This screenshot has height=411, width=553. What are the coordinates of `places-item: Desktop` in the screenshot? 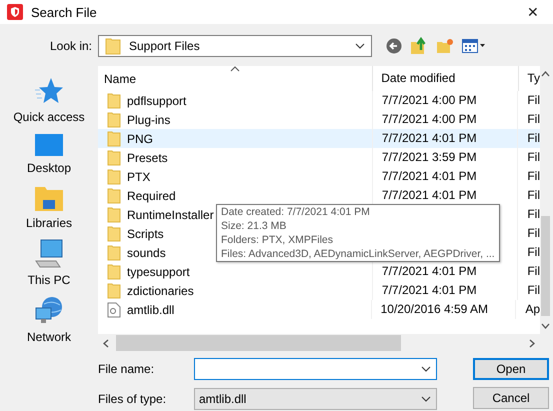 It's located at (49, 154).